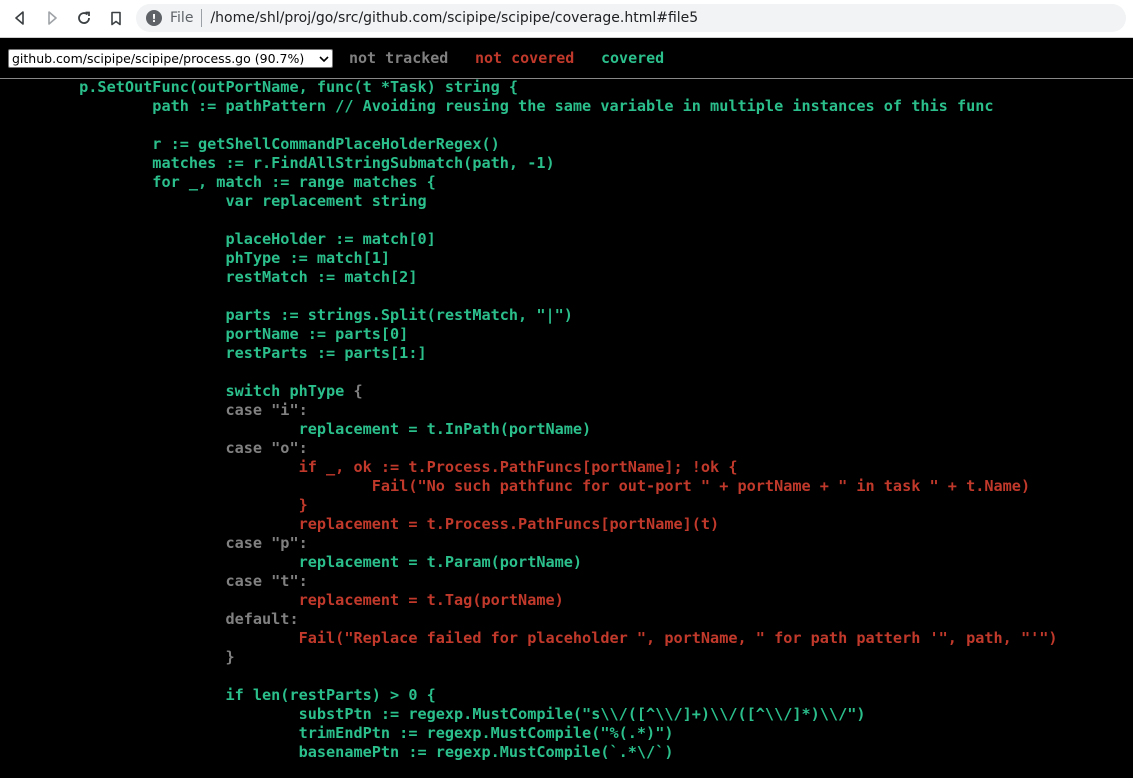 The height and width of the screenshot is (778, 1133). Describe the element at coordinates (569, 391) in the screenshot. I see `code-line: switch phType {` at that location.